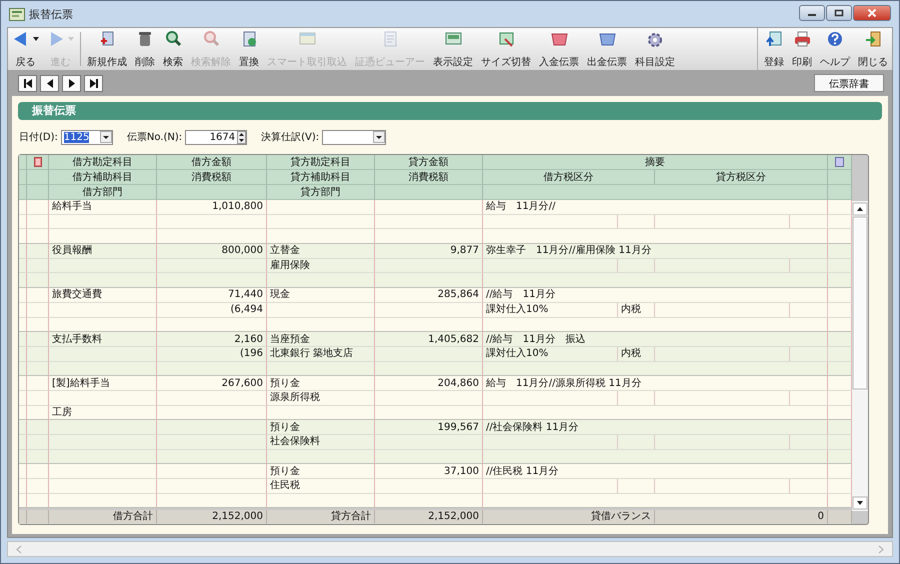 Image resolution: width=900 pixels, height=564 pixels. What do you see at coordinates (17, 14) in the screenshot?
I see `window-icon` at bounding box center [17, 14].